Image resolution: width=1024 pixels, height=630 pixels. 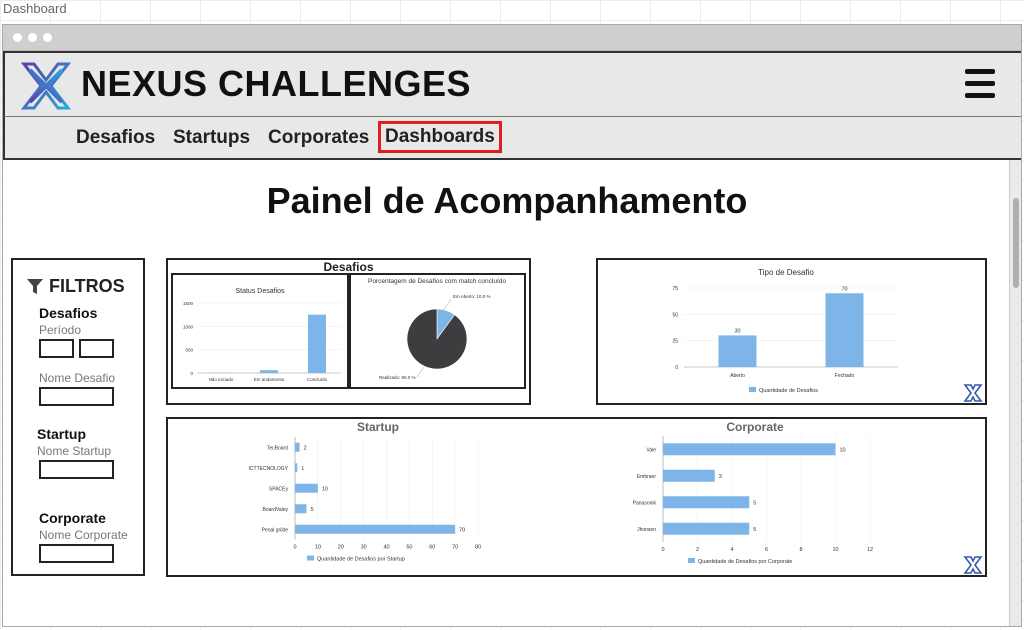 I want to click on legend-label: Quantidade de Desafios, so click(x=788, y=391).